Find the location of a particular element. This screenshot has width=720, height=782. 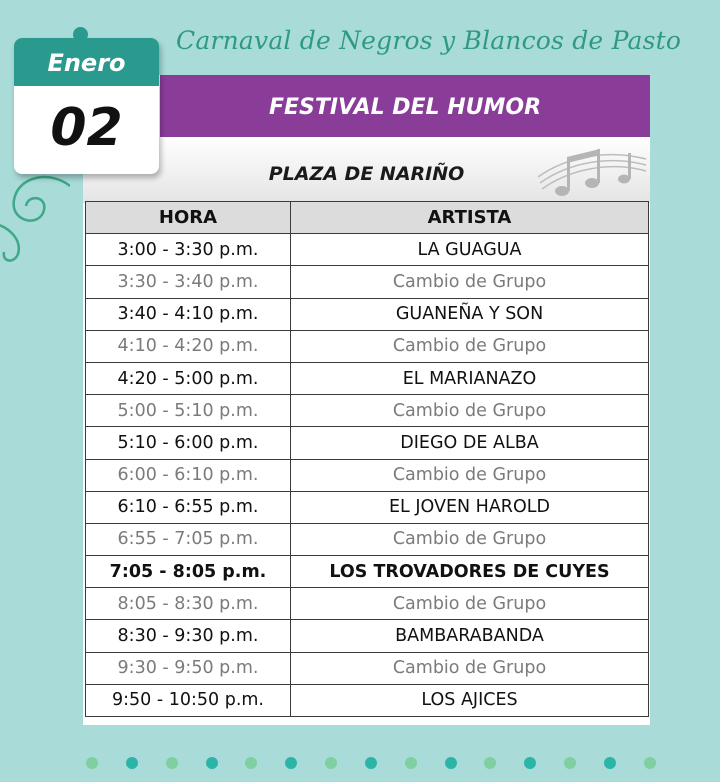

time-cell: 7:05 - 8:05 p.m. is located at coordinates (188, 572).